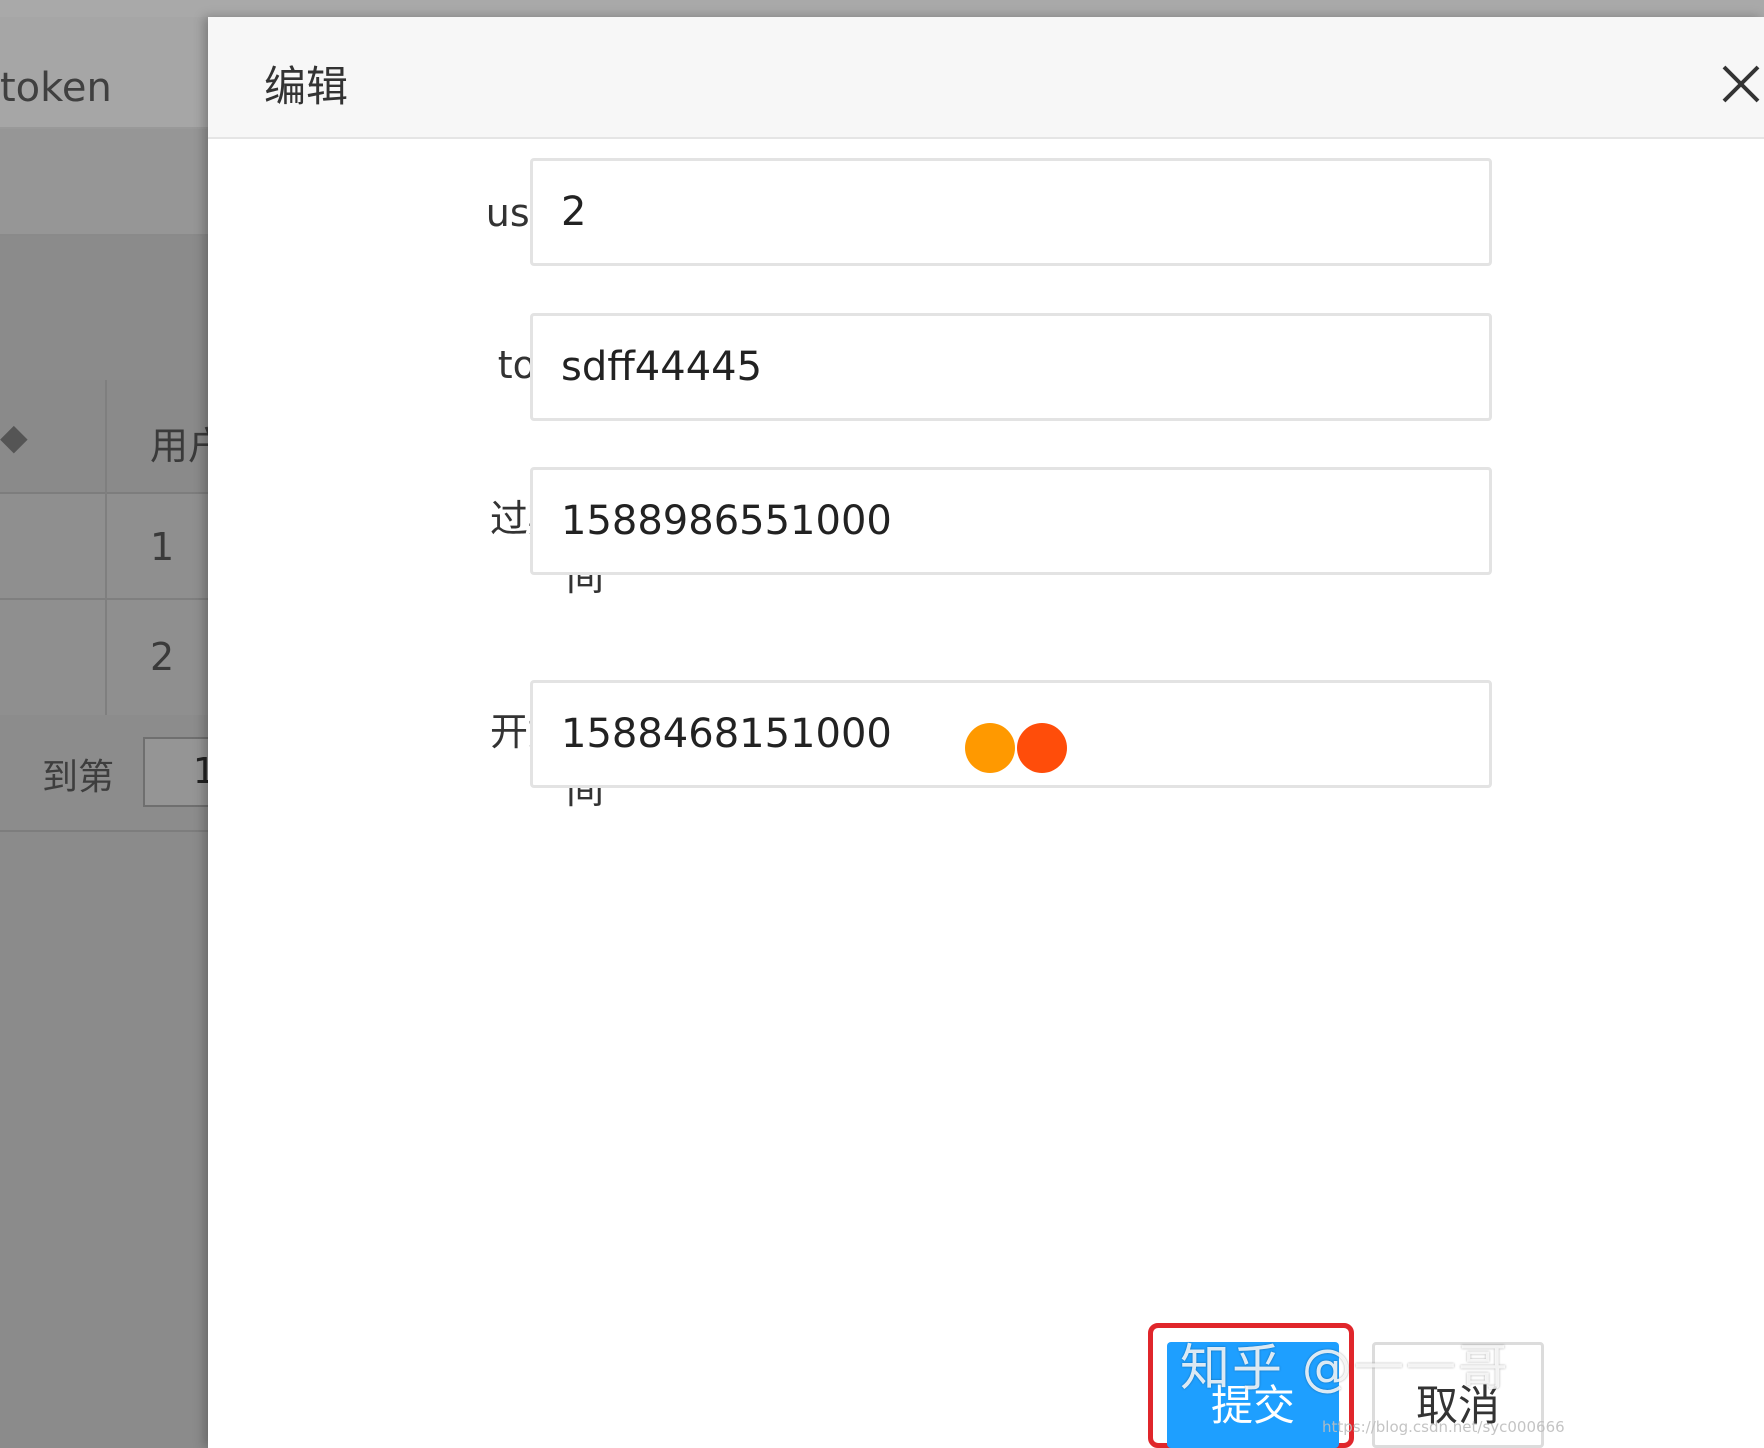  Describe the element at coordinates (306, 86) in the screenshot. I see `dialog-title: 编辑` at that location.